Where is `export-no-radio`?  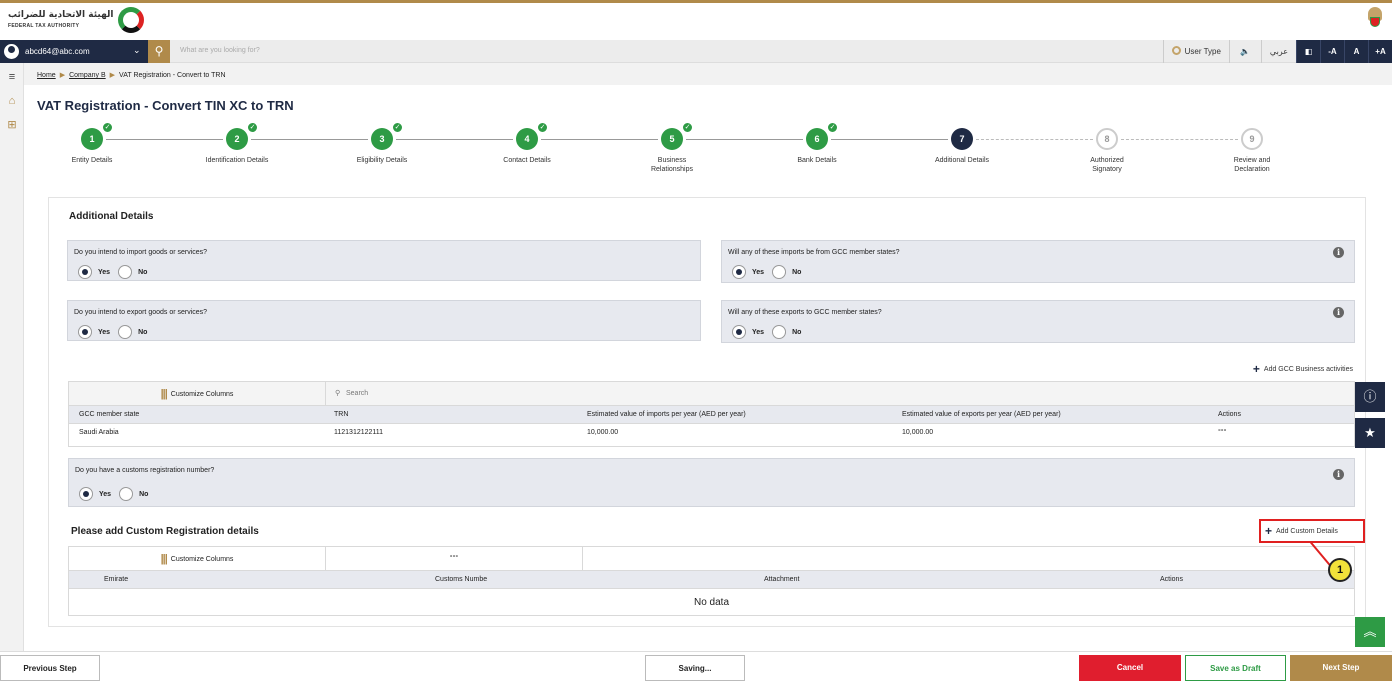 export-no-radio is located at coordinates (125, 332).